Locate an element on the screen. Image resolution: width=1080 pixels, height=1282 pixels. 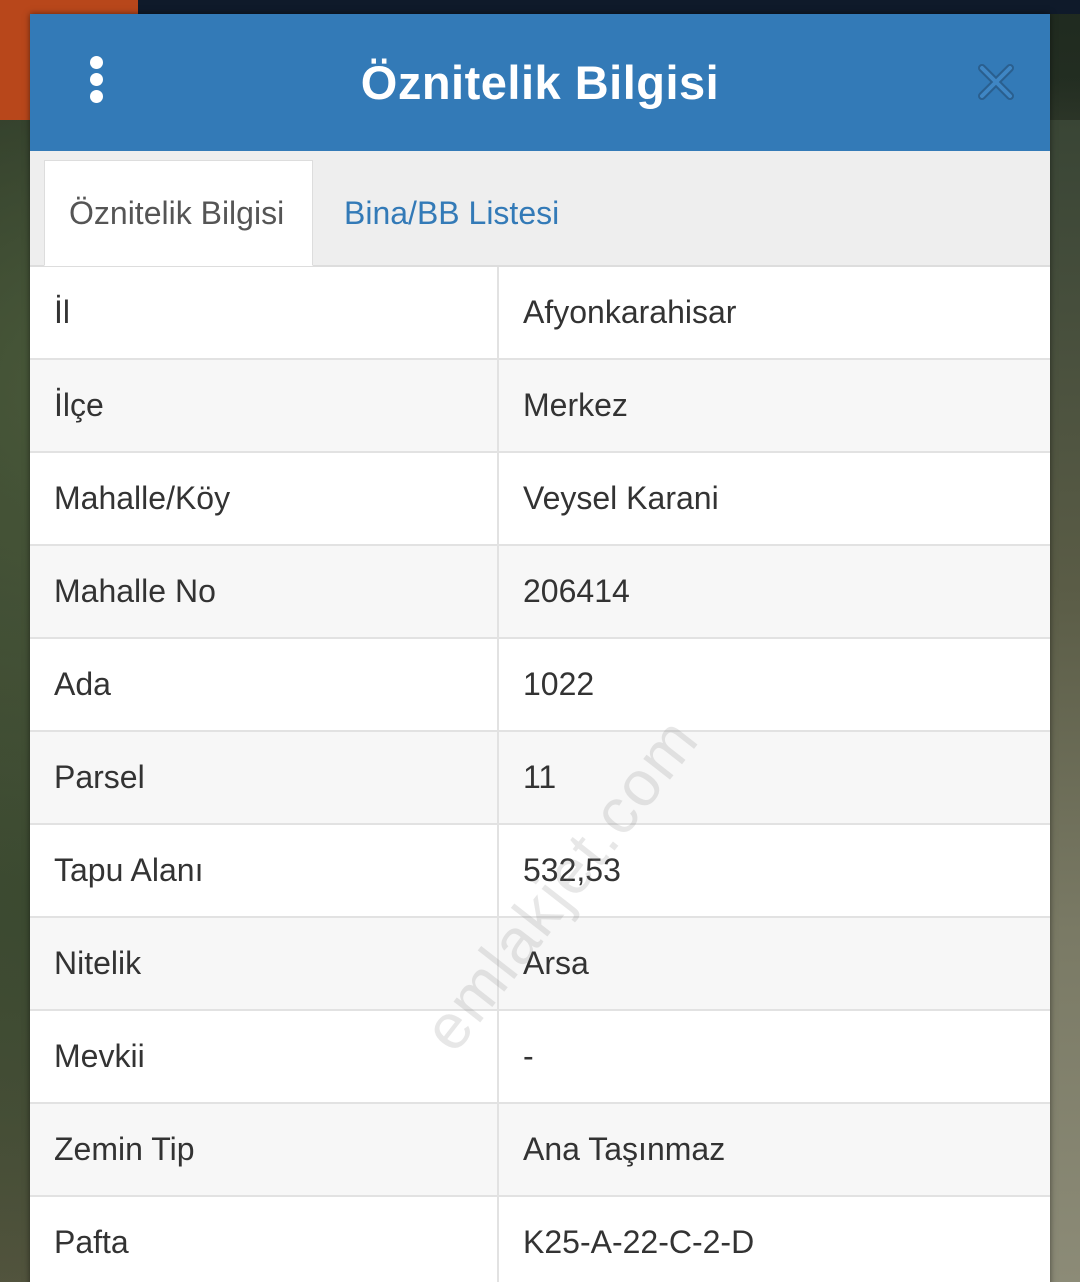
table-row: Pafta K25-A-22-C-2-D is located at coordinates (540, 1239).